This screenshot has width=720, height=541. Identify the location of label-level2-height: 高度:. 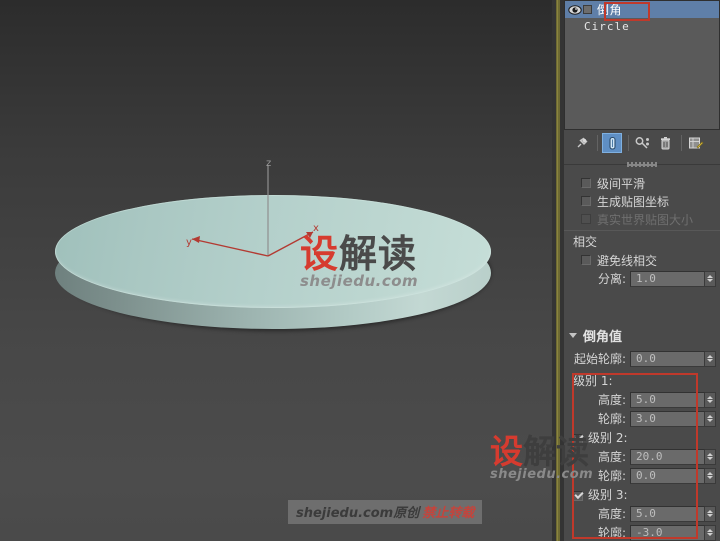
(611, 457).